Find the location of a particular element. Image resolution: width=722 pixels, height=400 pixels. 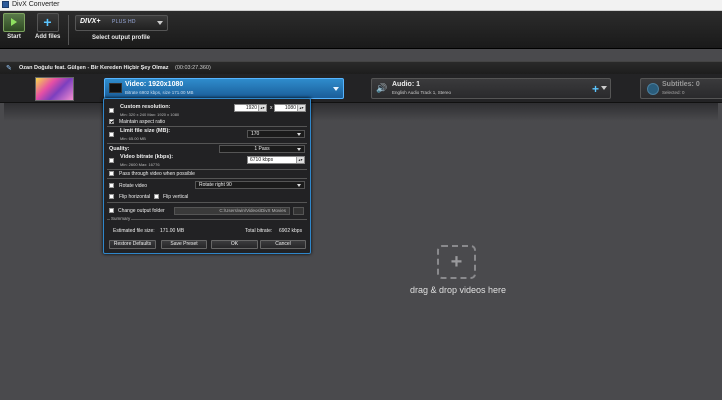

dropzone-icon: + is located at coordinates (456, 262).